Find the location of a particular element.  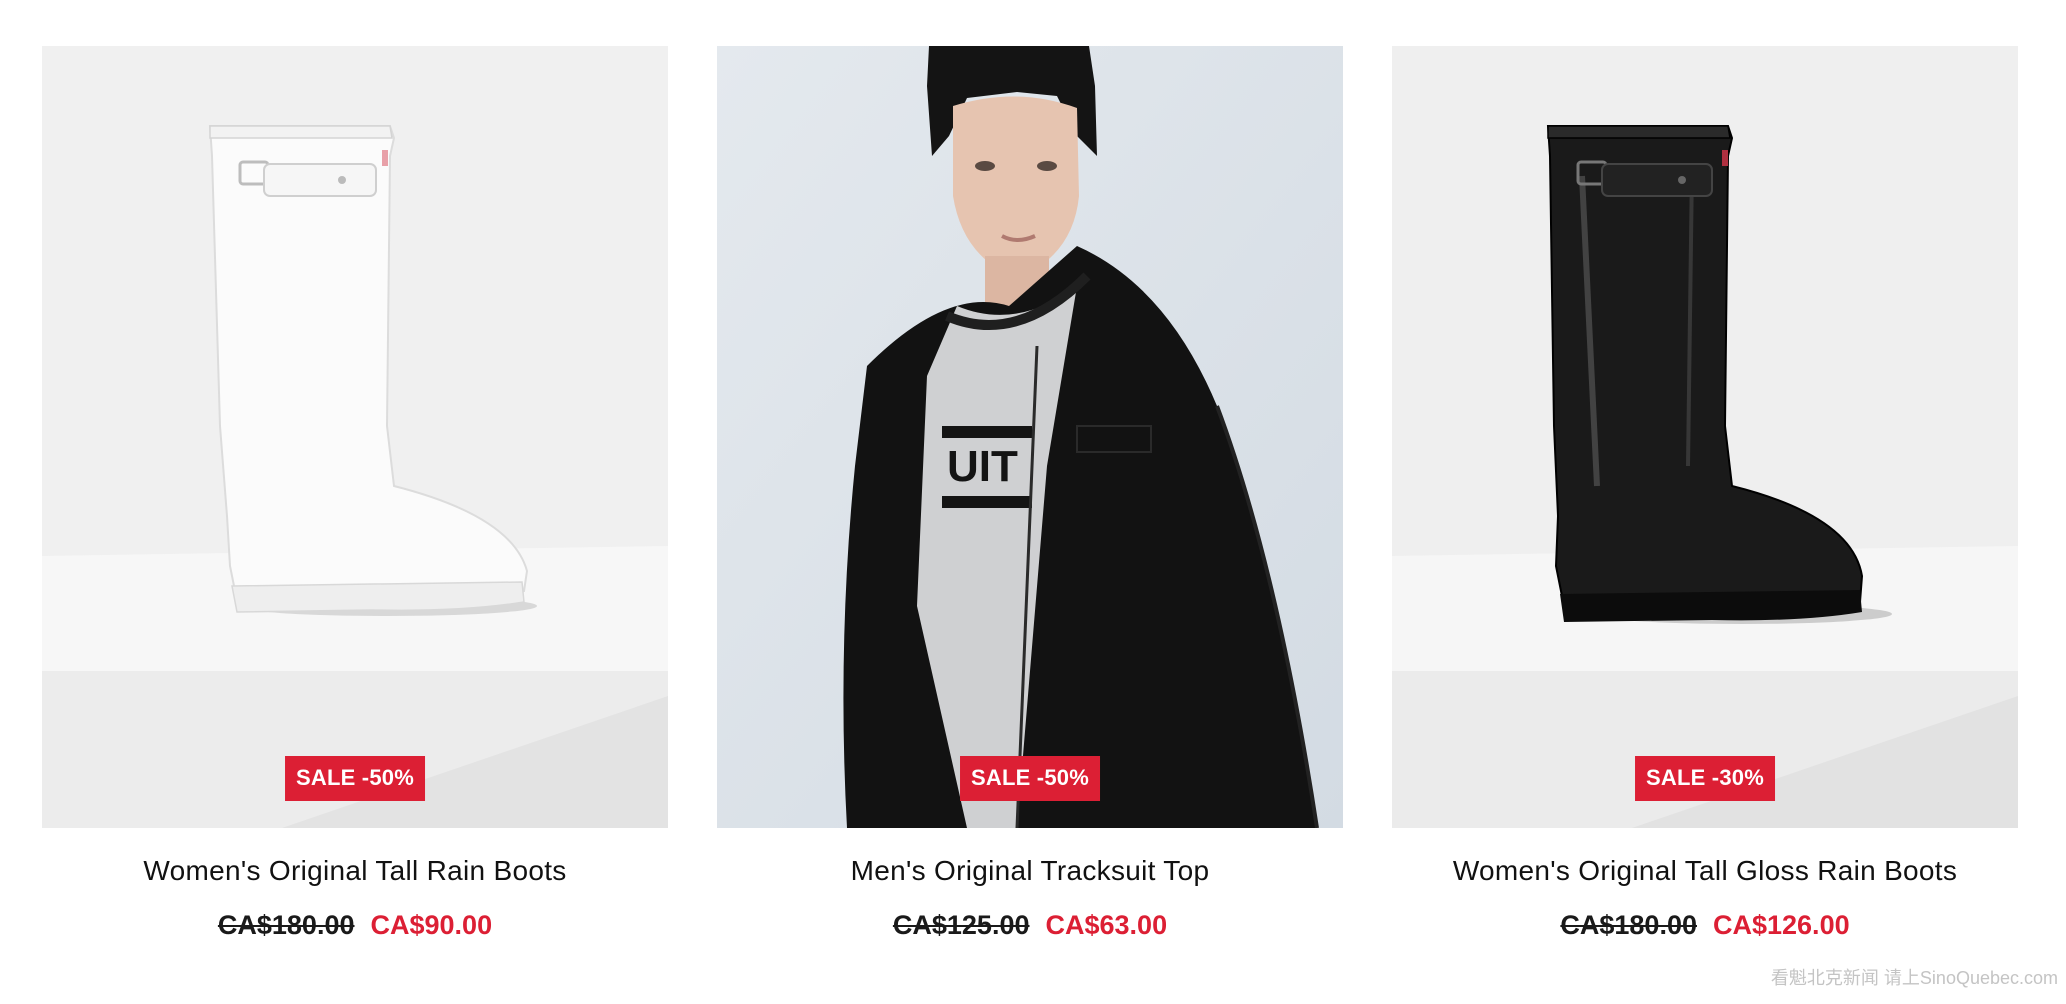

sale-price: CA$90.00 is located at coordinates (431, 925).